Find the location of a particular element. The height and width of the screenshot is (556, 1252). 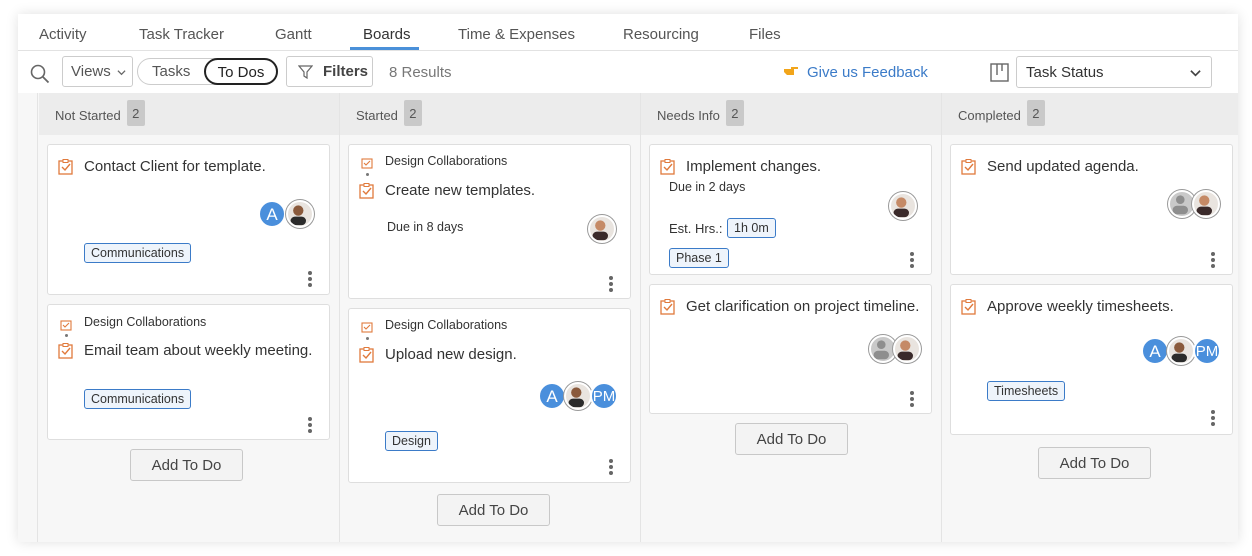

card-title: Approve weekly timesheets. is located at coordinates (1080, 306).